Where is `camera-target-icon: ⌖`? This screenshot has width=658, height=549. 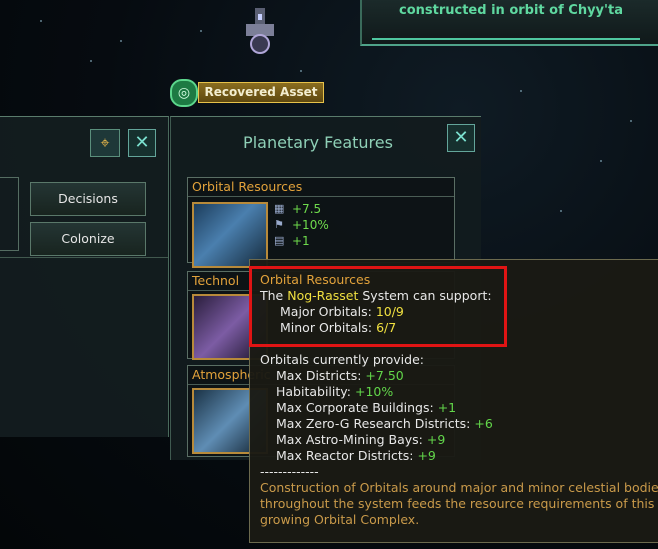
camera-target-icon: ⌖ is located at coordinates (105, 143).